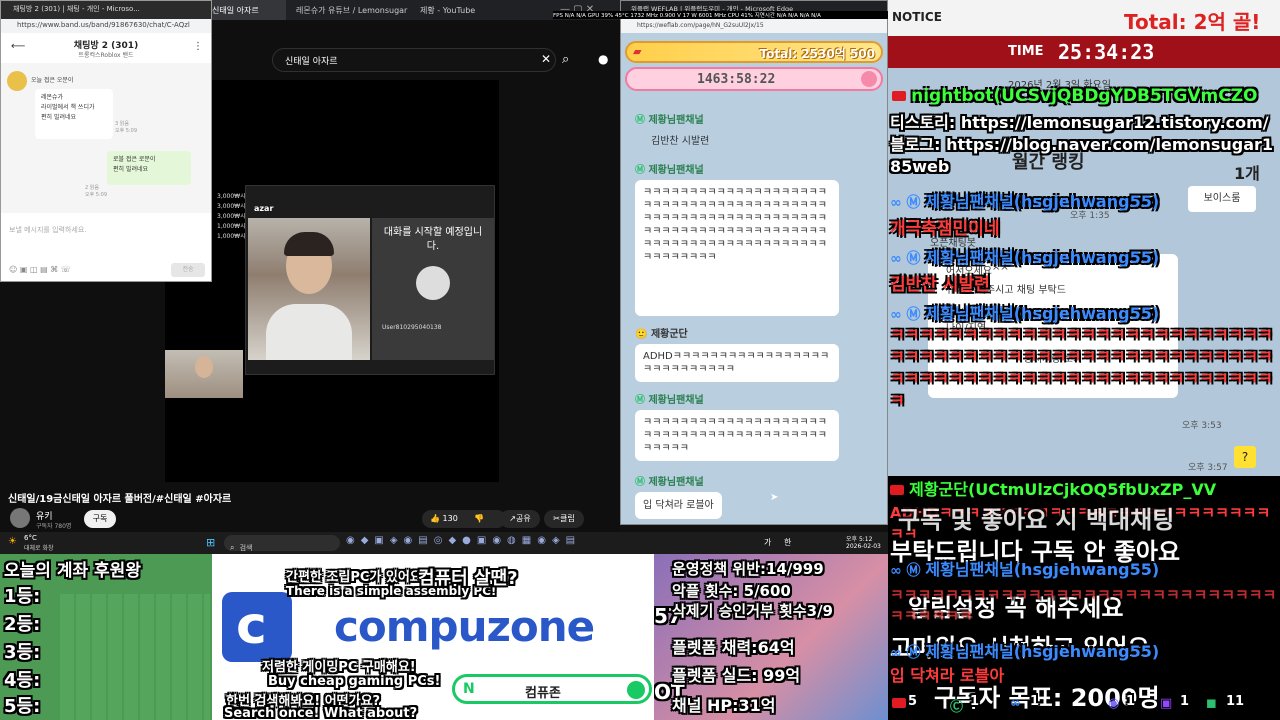 This screenshot has height=720, width=1280. Describe the element at coordinates (309, 289) in the screenshot. I see `streamer-camera` at that location.